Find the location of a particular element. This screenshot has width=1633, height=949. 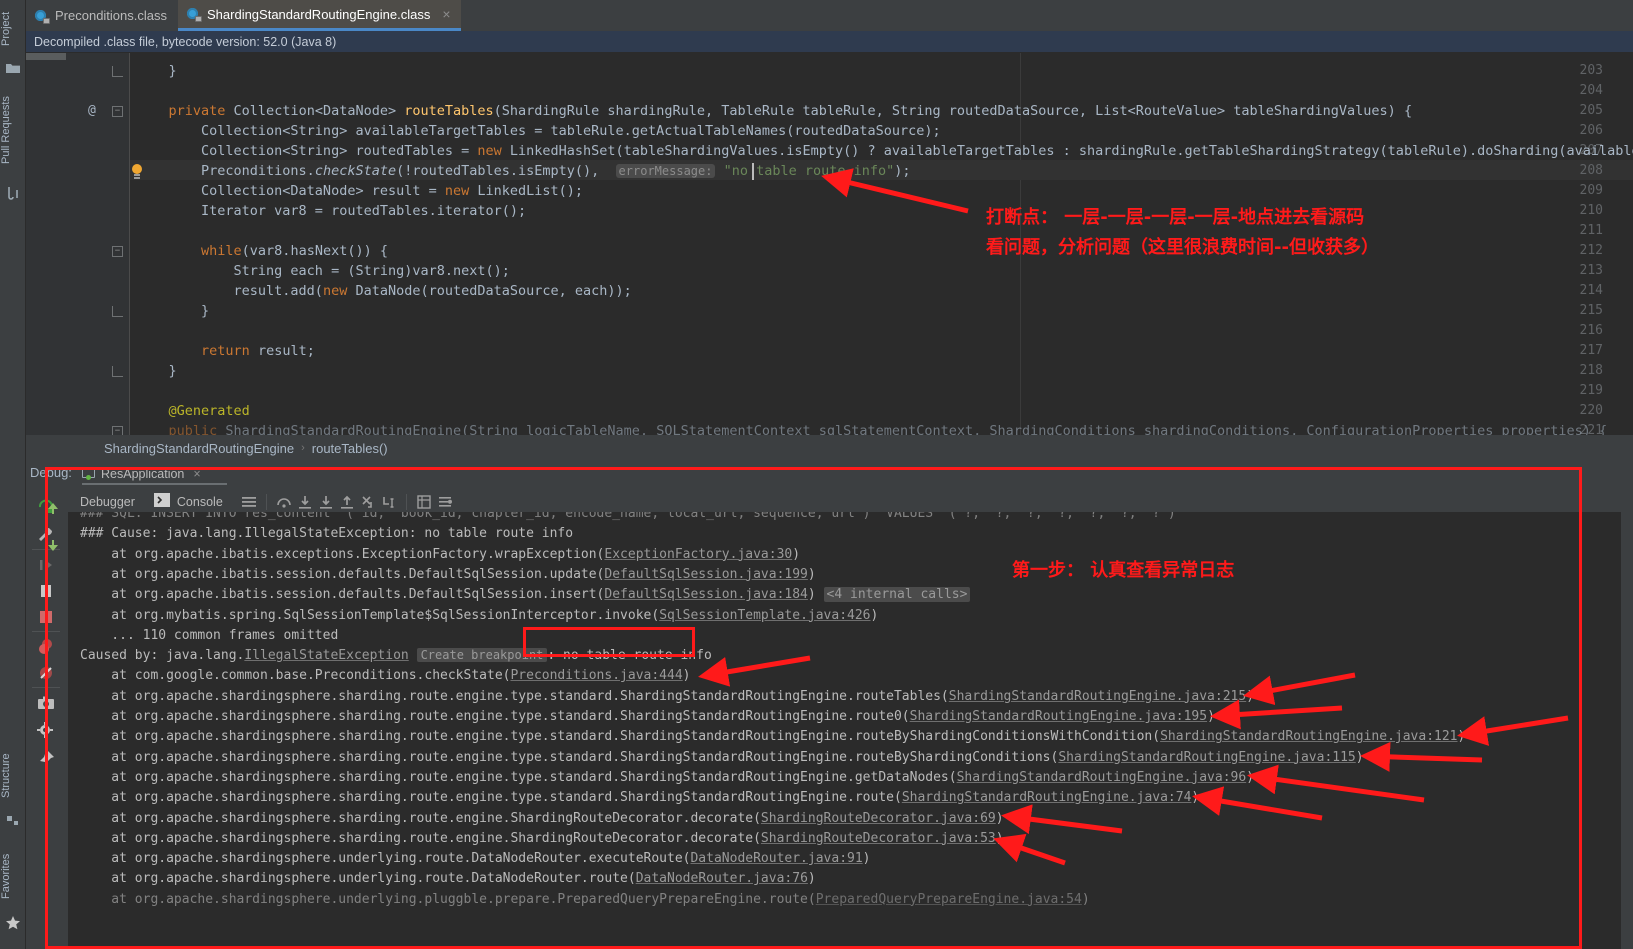

pin-icon is located at coordinates (46, 759).